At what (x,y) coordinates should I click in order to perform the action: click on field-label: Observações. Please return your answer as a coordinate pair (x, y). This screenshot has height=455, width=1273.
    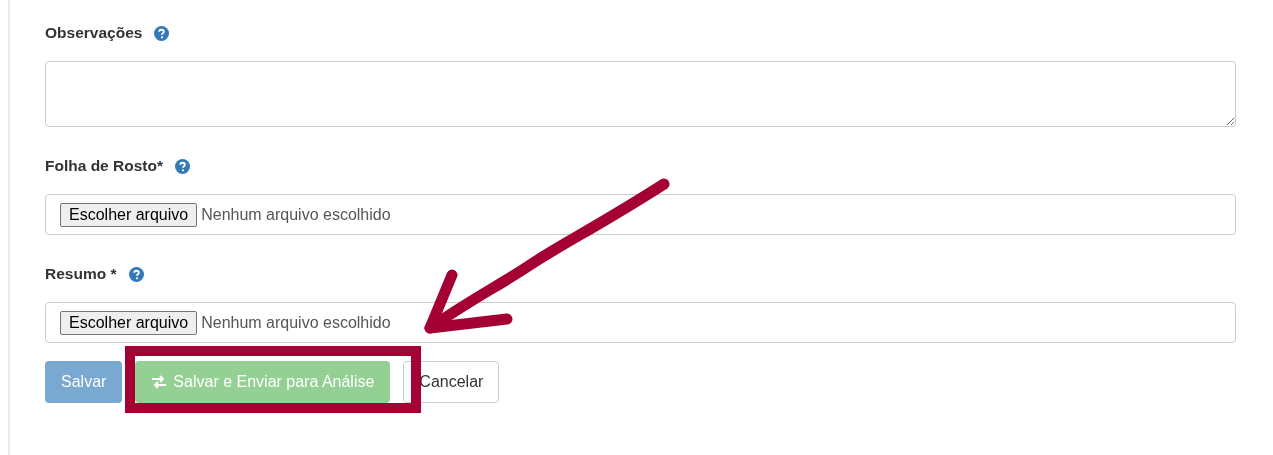
    Looking at the image, I should click on (94, 33).